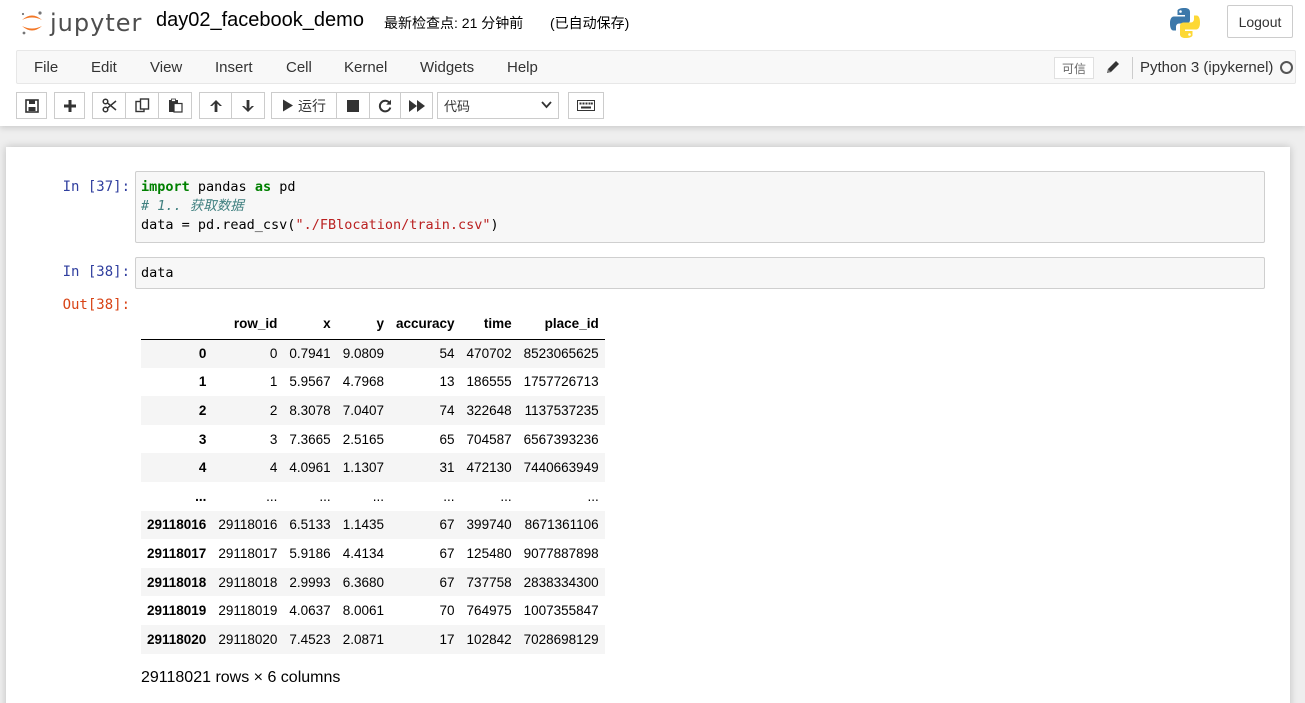 The image size is (1305, 703). Describe the element at coordinates (177, 553) in the screenshot. I see `row-index: 29118017` at that location.